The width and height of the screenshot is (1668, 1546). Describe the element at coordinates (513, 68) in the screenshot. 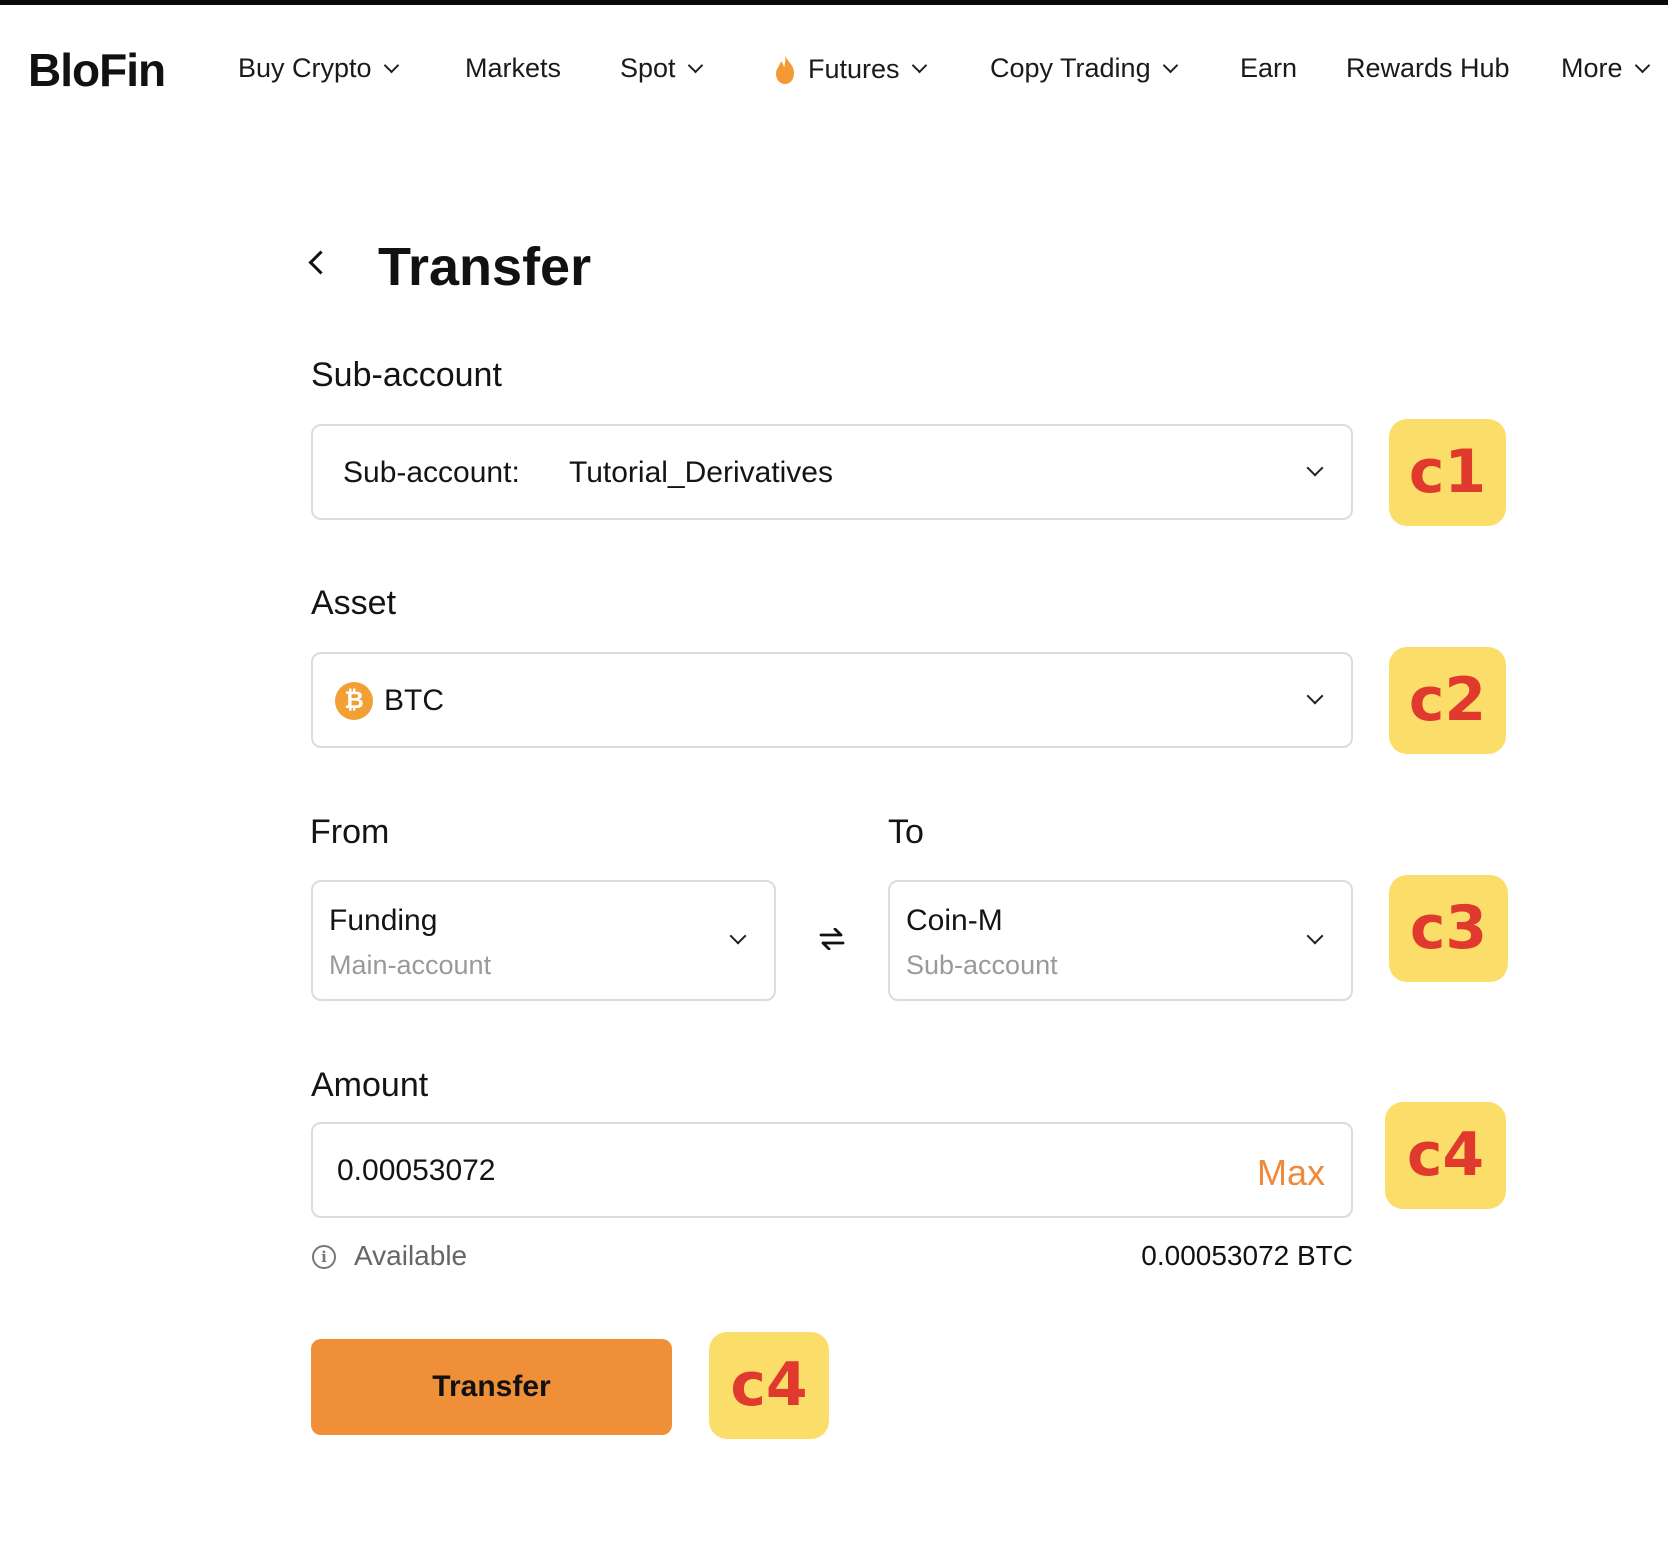

I see `nav-markets: Markets` at that location.